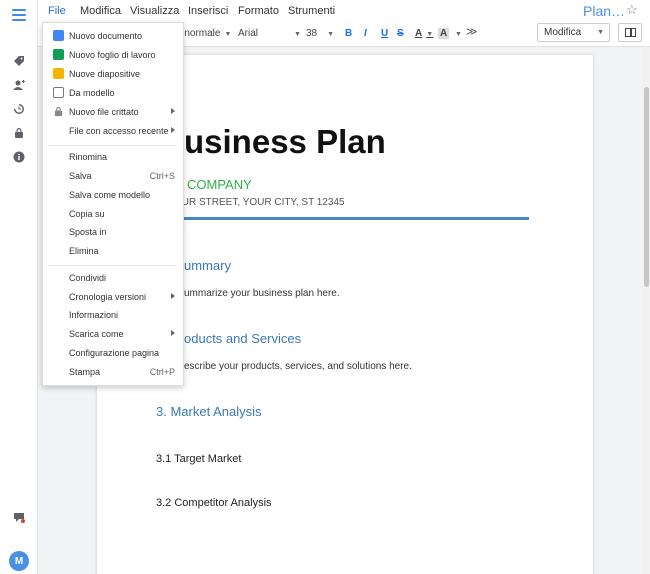 The height and width of the screenshot is (574, 650). Describe the element at coordinates (19, 109) in the screenshot. I see `history-icon` at that location.